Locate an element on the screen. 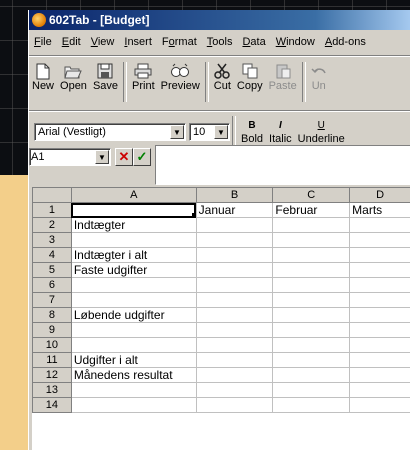  column-header-a: A is located at coordinates (133, 195).